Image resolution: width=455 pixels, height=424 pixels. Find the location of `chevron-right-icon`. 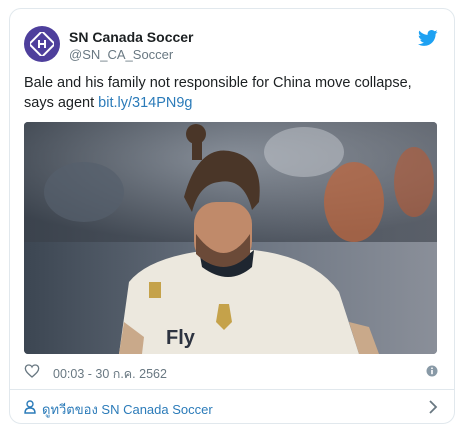

chevron-right-icon is located at coordinates (433, 407).